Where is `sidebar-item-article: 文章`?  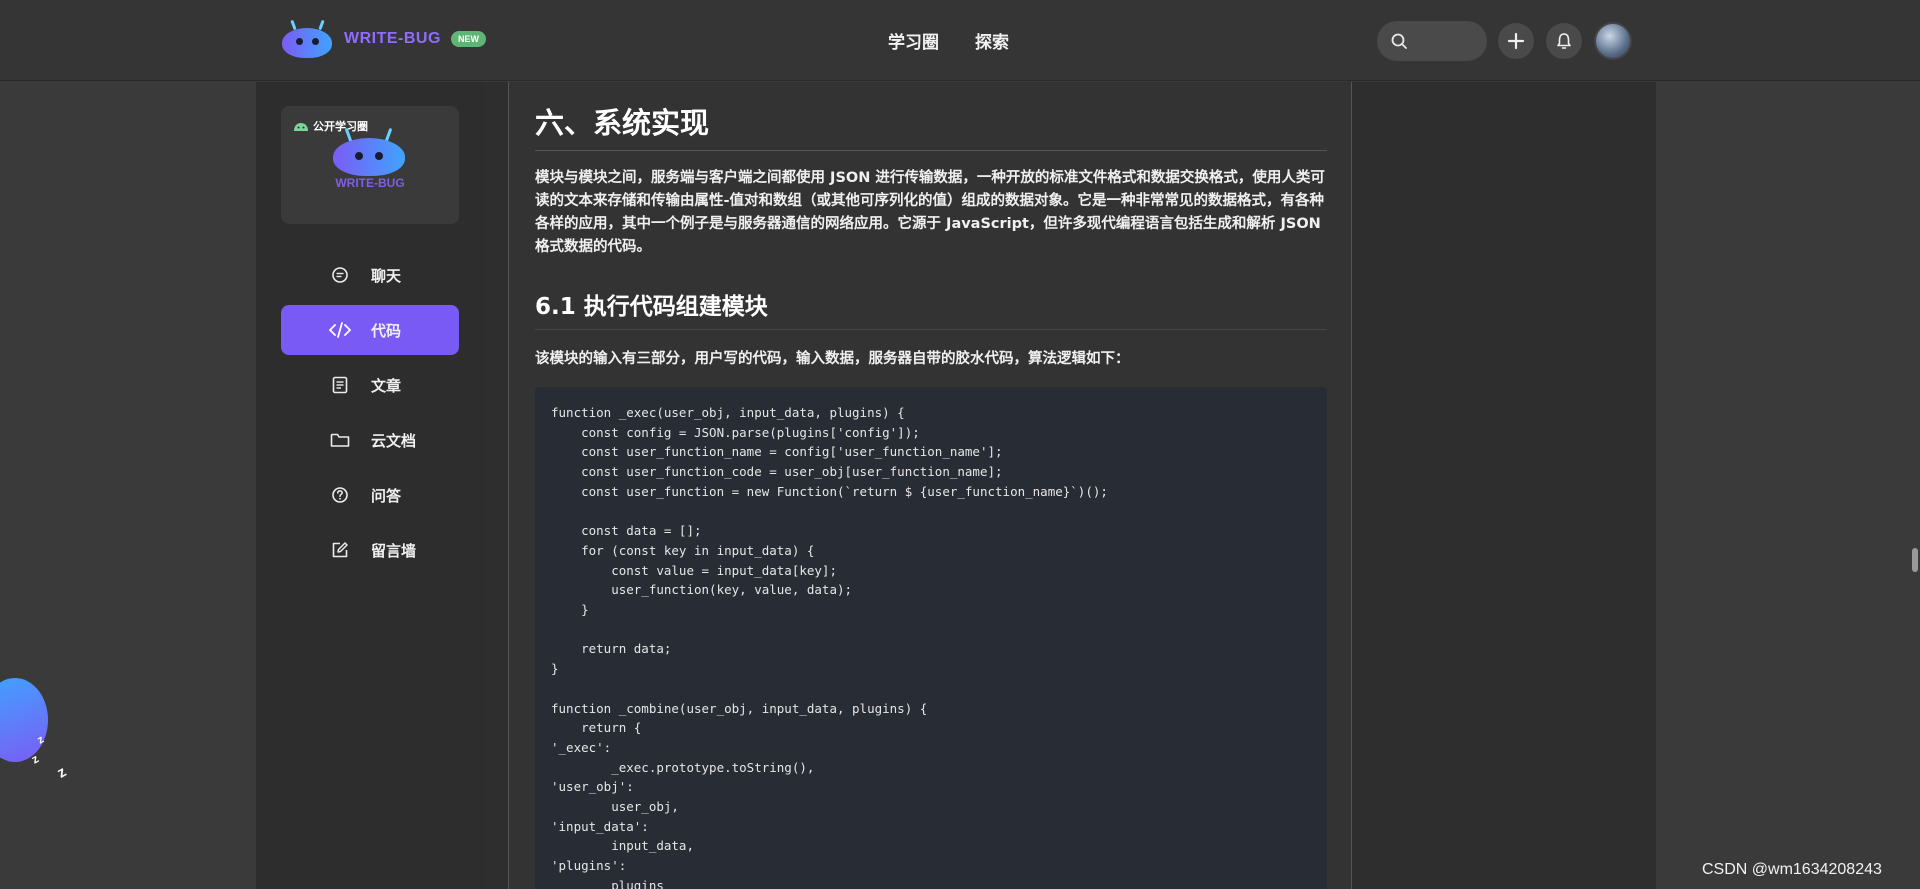 sidebar-item-article: 文章 is located at coordinates (370, 385).